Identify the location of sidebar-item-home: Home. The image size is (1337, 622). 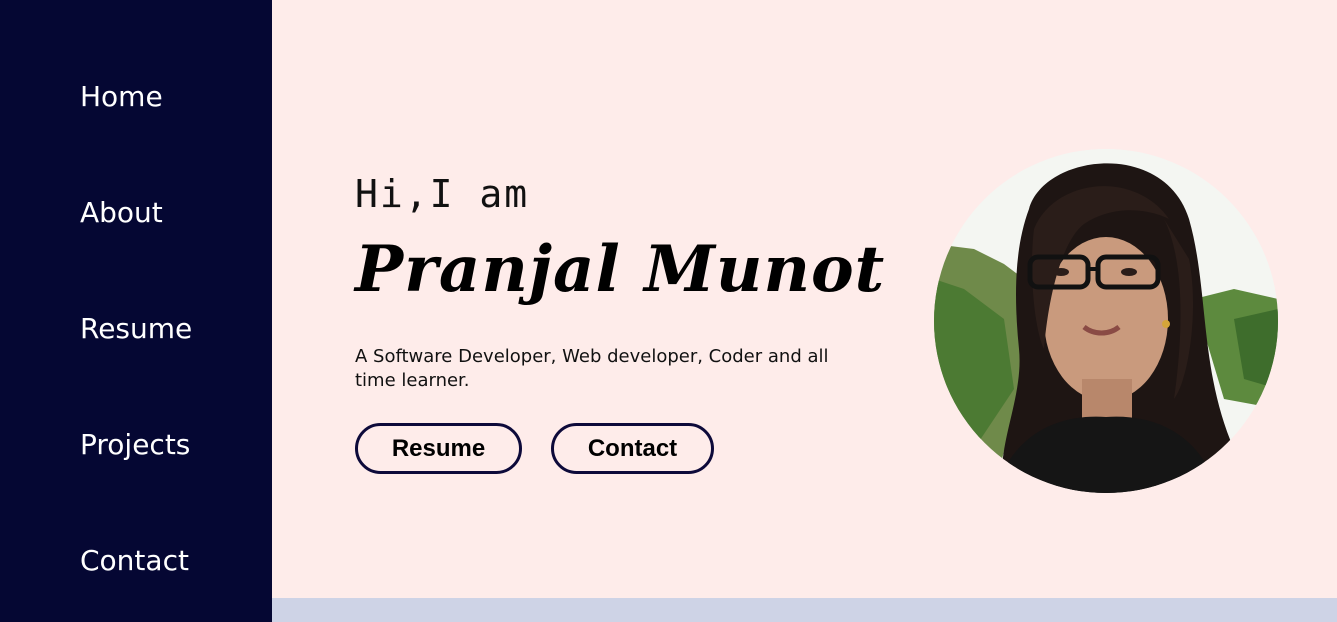
(121, 97).